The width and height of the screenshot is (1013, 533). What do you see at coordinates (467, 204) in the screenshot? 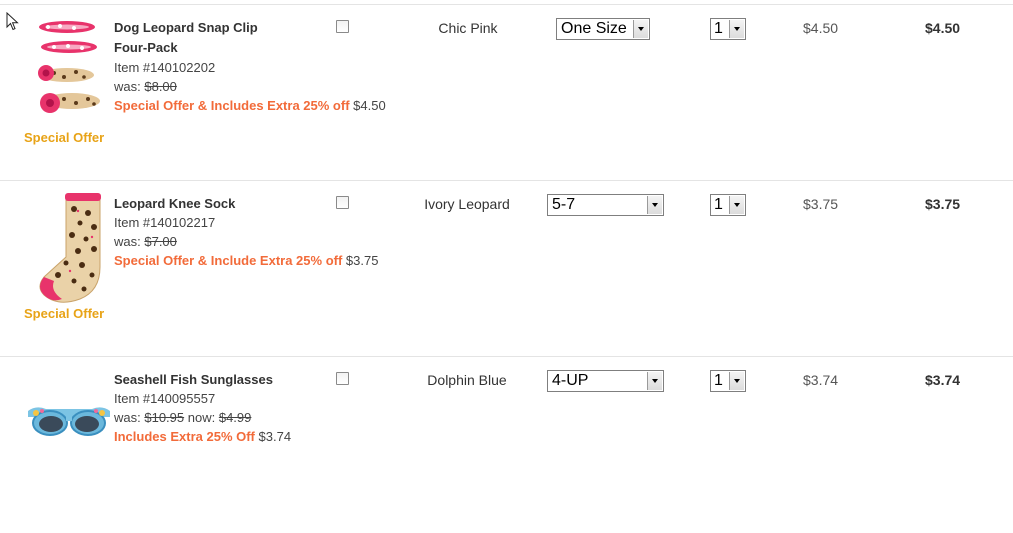
I see `color-text: Ivory Leopard` at bounding box center [467, 204].